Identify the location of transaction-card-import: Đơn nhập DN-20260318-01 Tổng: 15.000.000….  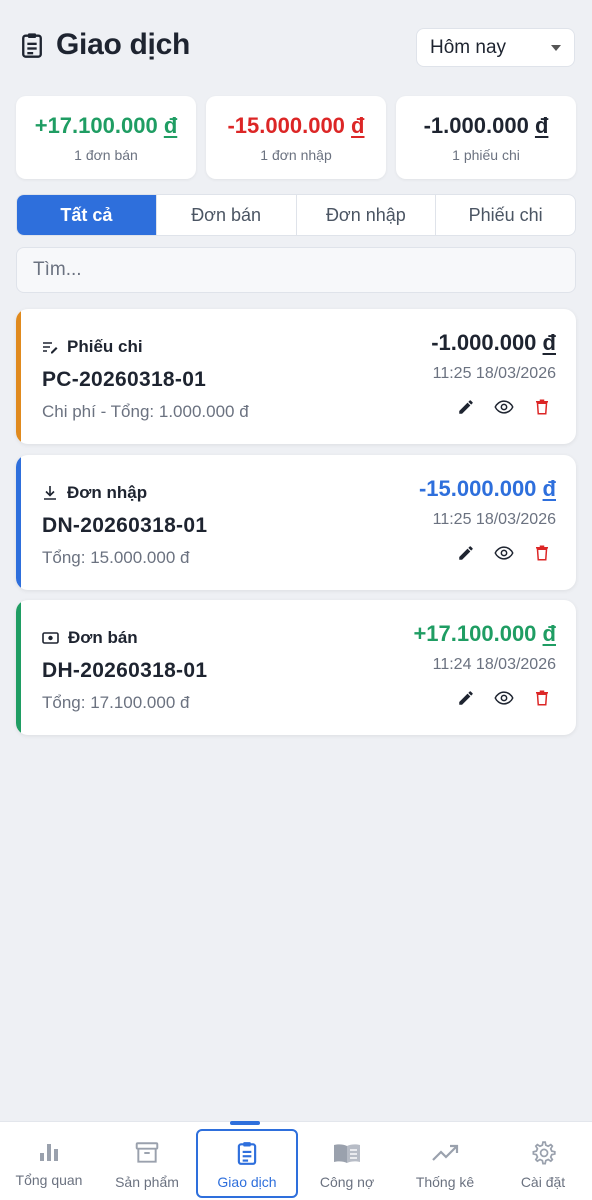
(296, 522).